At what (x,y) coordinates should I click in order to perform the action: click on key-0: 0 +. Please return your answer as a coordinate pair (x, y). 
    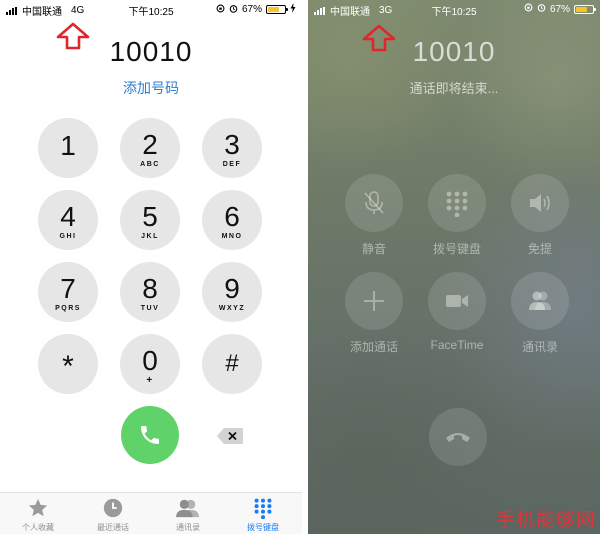
    Looking at the image, I should click on (150, 364).